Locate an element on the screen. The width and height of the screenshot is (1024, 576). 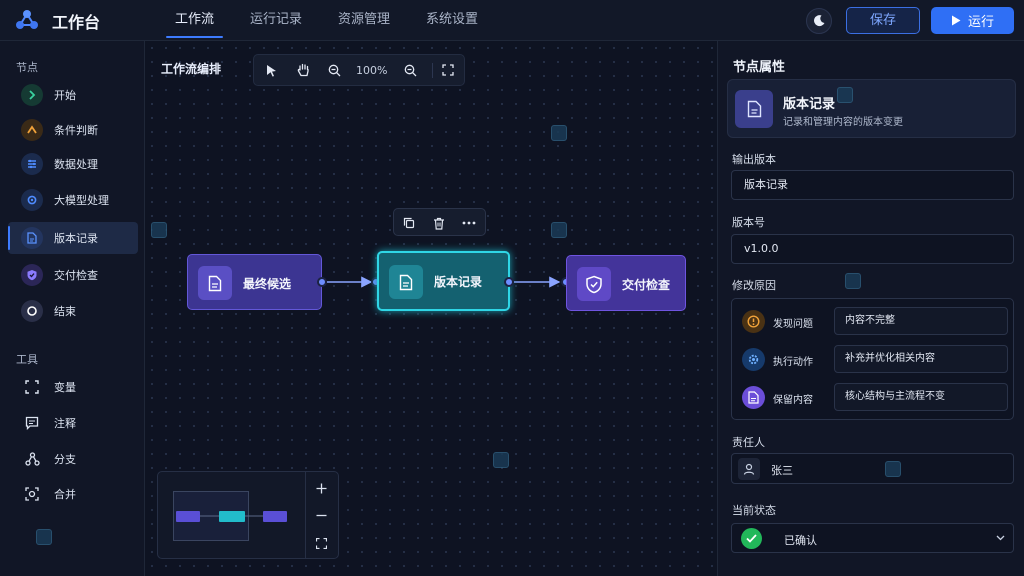
moon-icon is located at coordinates (819, 21).